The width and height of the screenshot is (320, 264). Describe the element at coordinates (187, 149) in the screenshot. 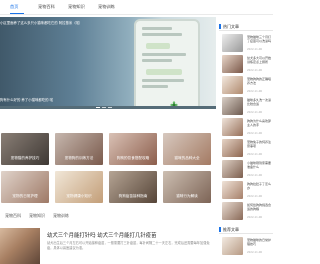

I see `grid-card: 猫咪的品种大全` at that location.